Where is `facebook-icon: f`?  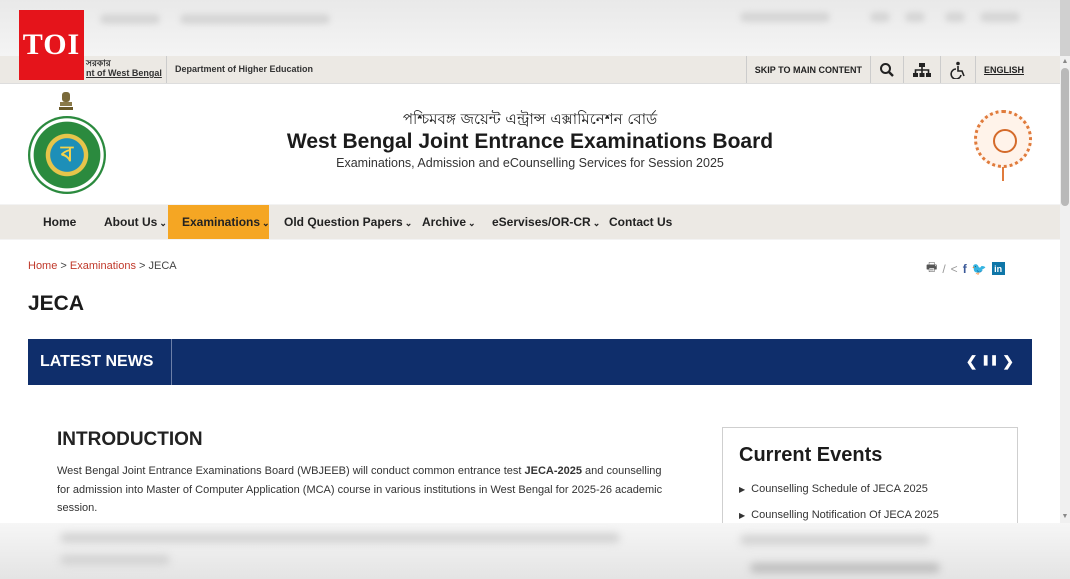
facebook-icon: f is located at coordinates (965, 269).